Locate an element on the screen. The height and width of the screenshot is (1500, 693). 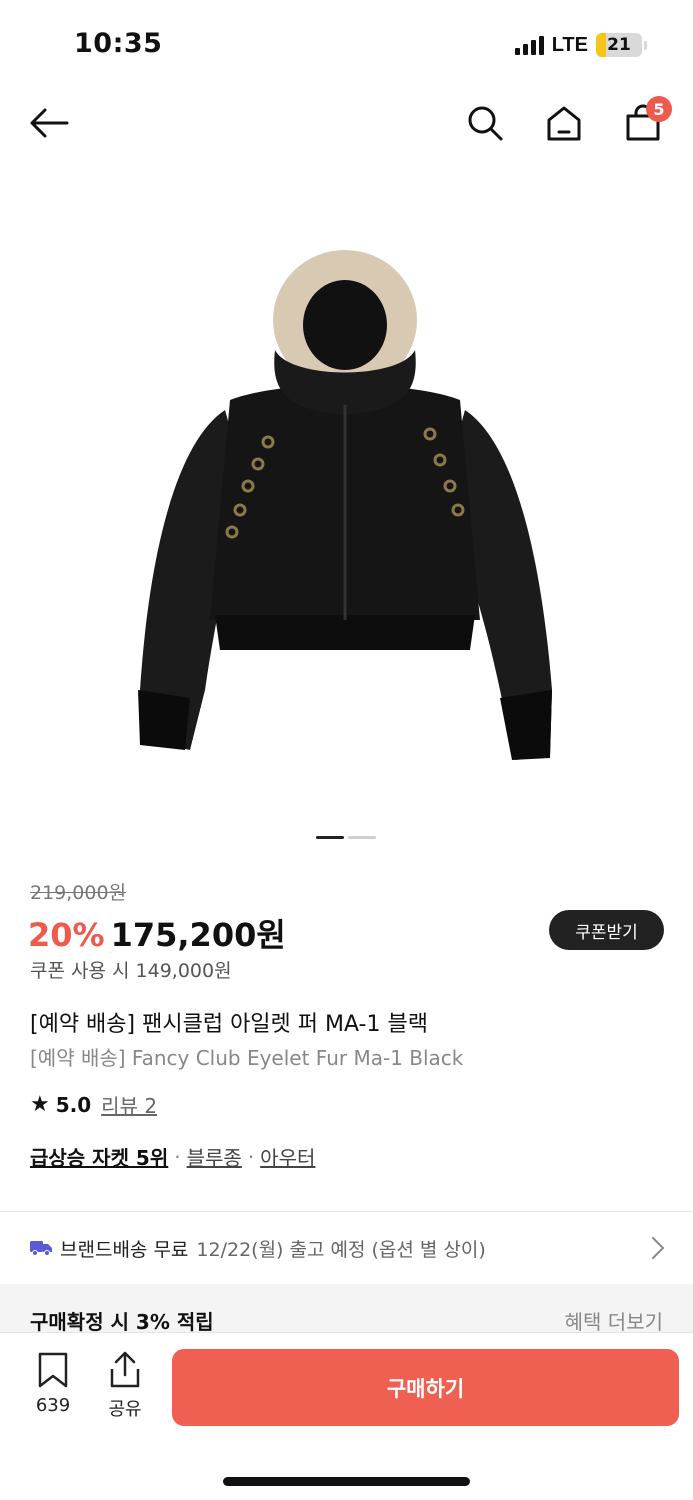
bottom-action-bar: 639 공유 구매하기 is located at coordinates (346, 1416).